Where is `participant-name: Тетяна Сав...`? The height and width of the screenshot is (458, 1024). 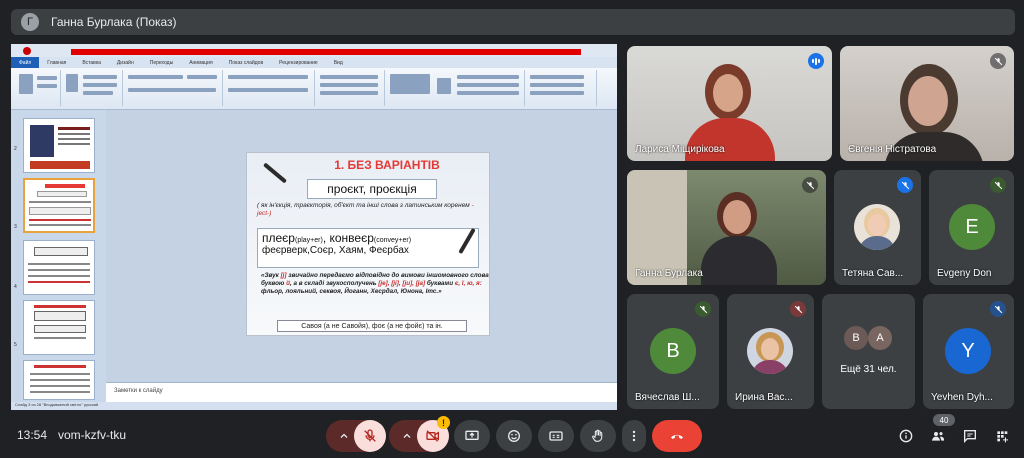 participant-name: Тетяна Сав... is located at coordinates (873, 273).